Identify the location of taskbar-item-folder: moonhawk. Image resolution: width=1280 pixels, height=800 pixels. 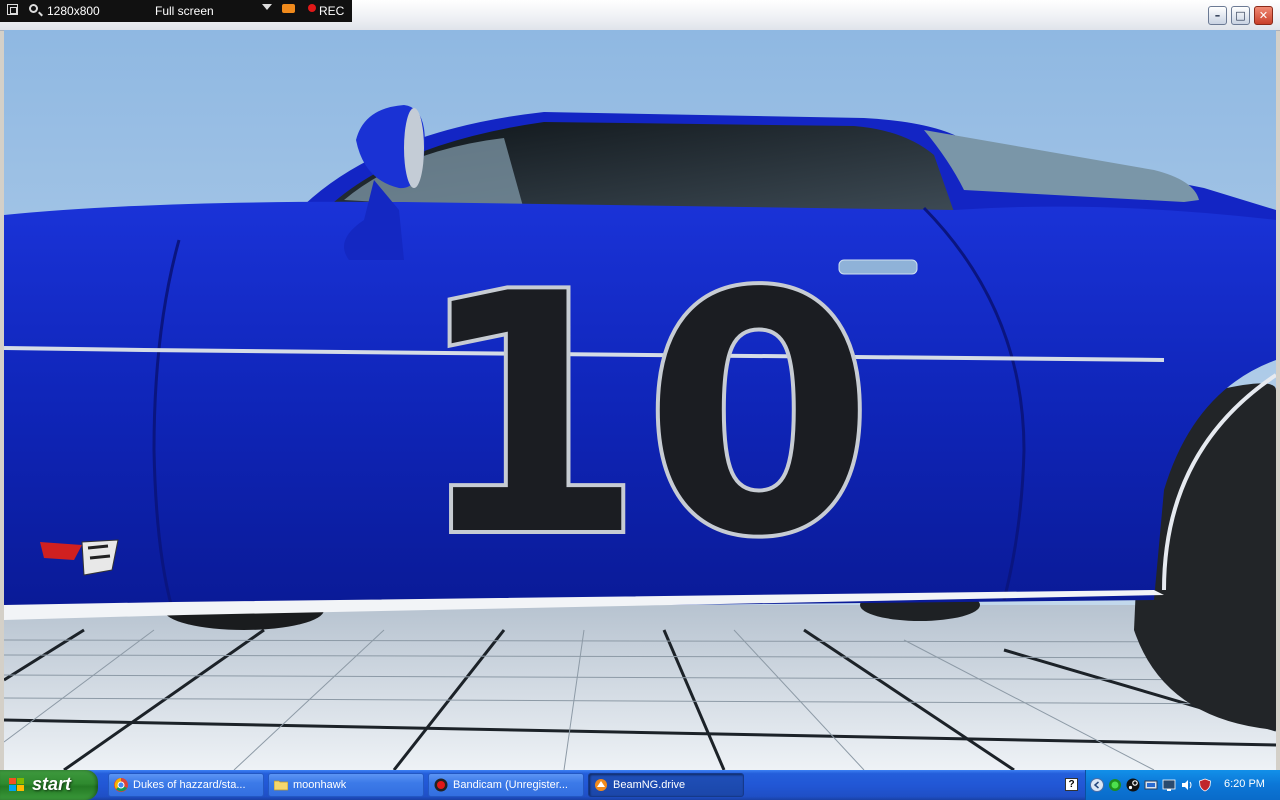
(346, 785).